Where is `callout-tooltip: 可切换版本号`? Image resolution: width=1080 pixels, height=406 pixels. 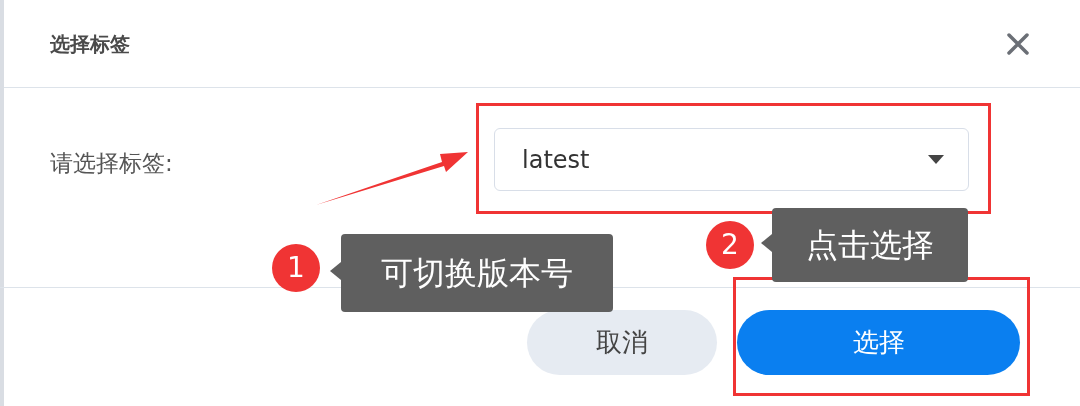 callout-tooltip: 可切换版本号 is located at coordinates (477, 273).